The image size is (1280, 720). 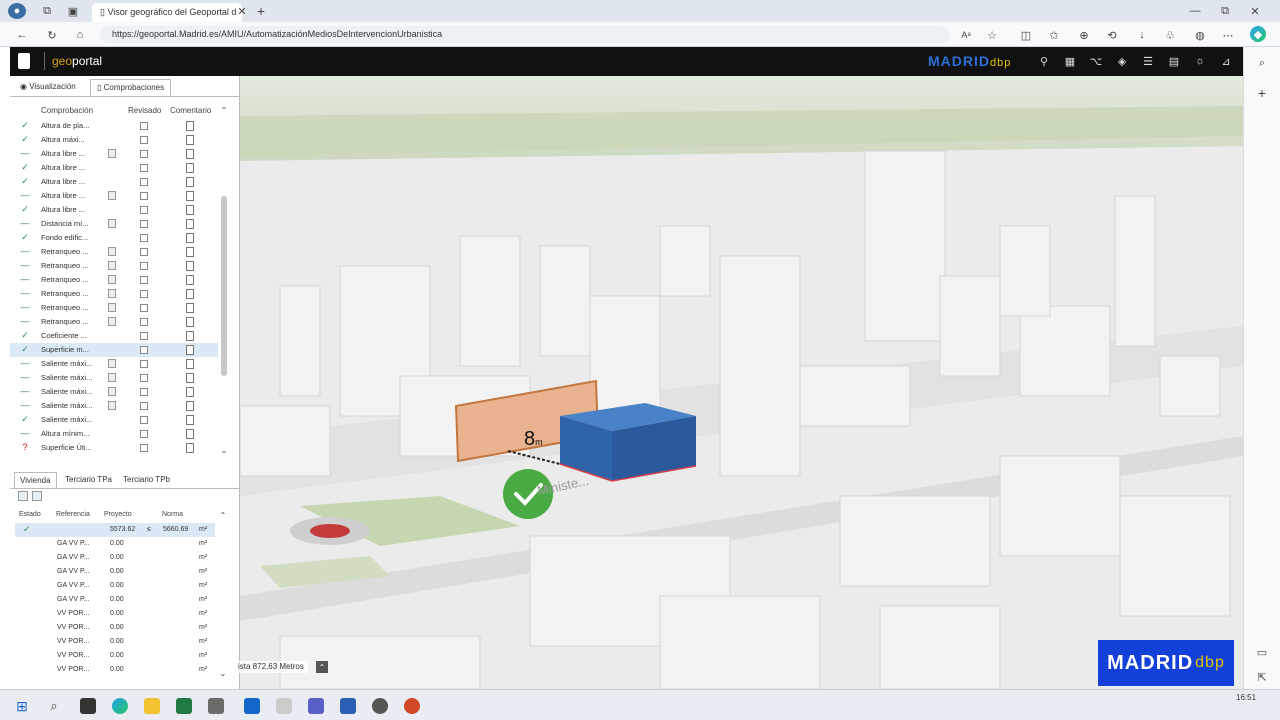 What do you see at coordinates (1255, 11) in the screenshot?
I see `close-window-icon: ✕` at bounding box center [1255, 11].